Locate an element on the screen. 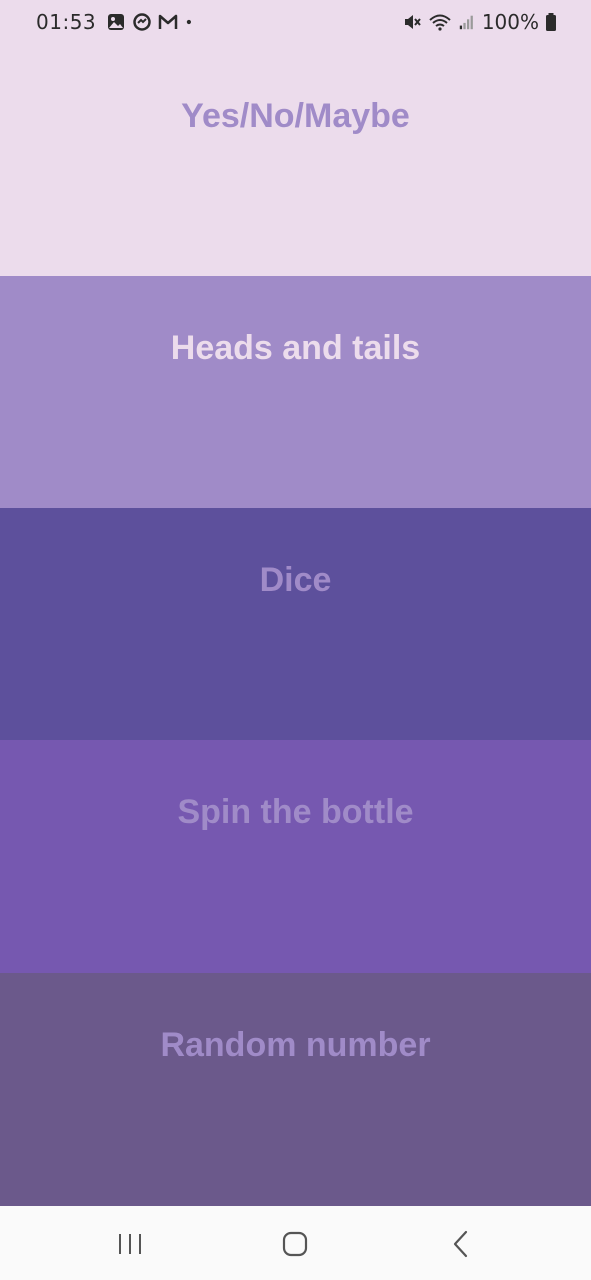 This screenshot has height=1280, width=591. status-bar-left: 01:53 is located at coordinates (117, 22).